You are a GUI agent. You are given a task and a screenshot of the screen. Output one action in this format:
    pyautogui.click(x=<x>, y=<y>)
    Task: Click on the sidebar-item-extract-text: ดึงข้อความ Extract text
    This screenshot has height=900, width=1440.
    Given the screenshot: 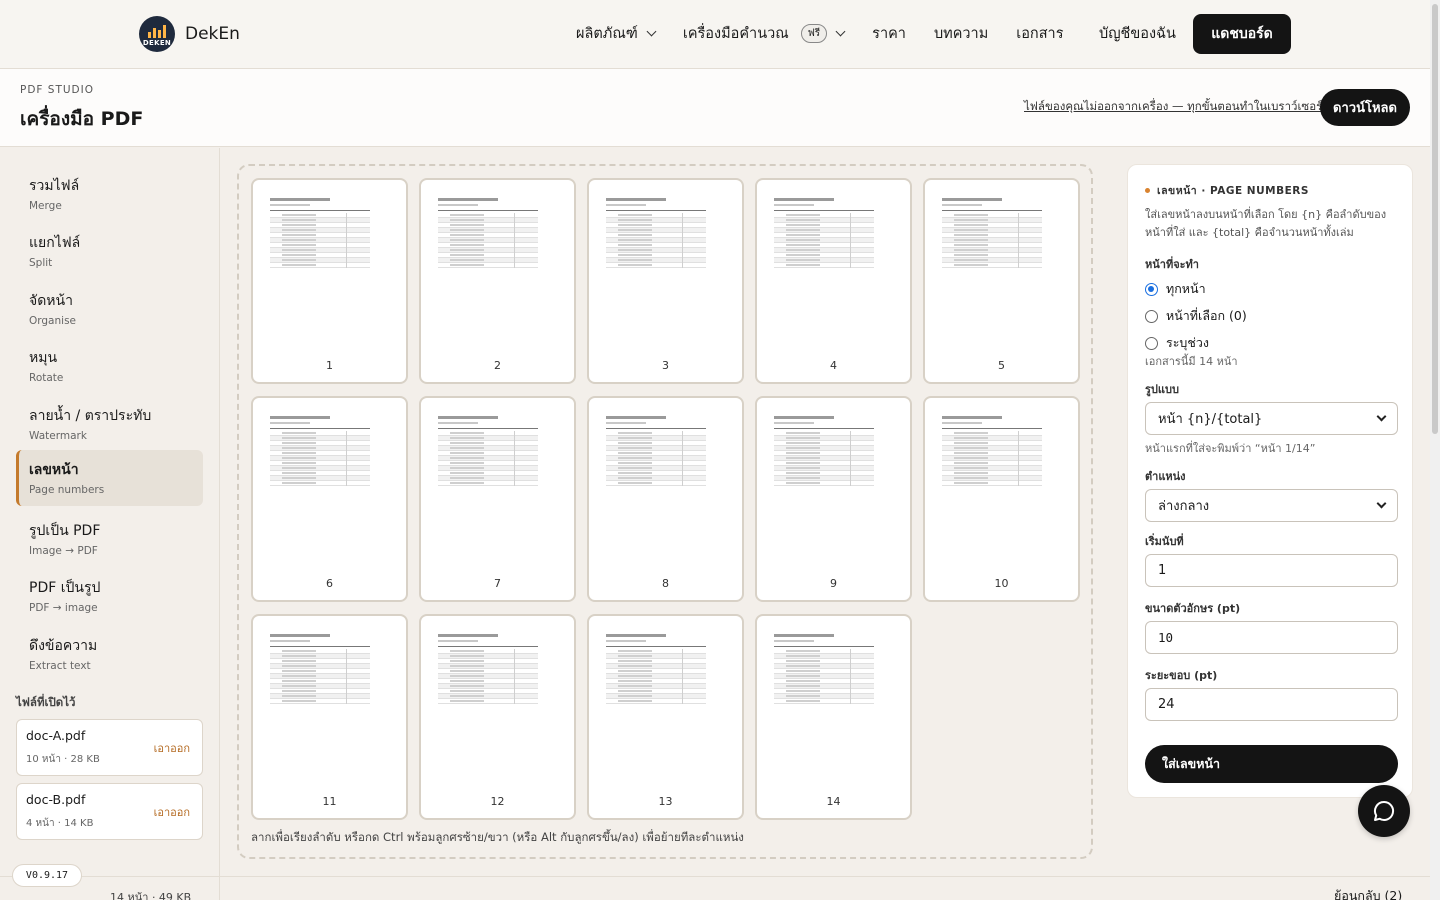 What is the action you would take?
    pyautogui.click(x=109, y=654)
    